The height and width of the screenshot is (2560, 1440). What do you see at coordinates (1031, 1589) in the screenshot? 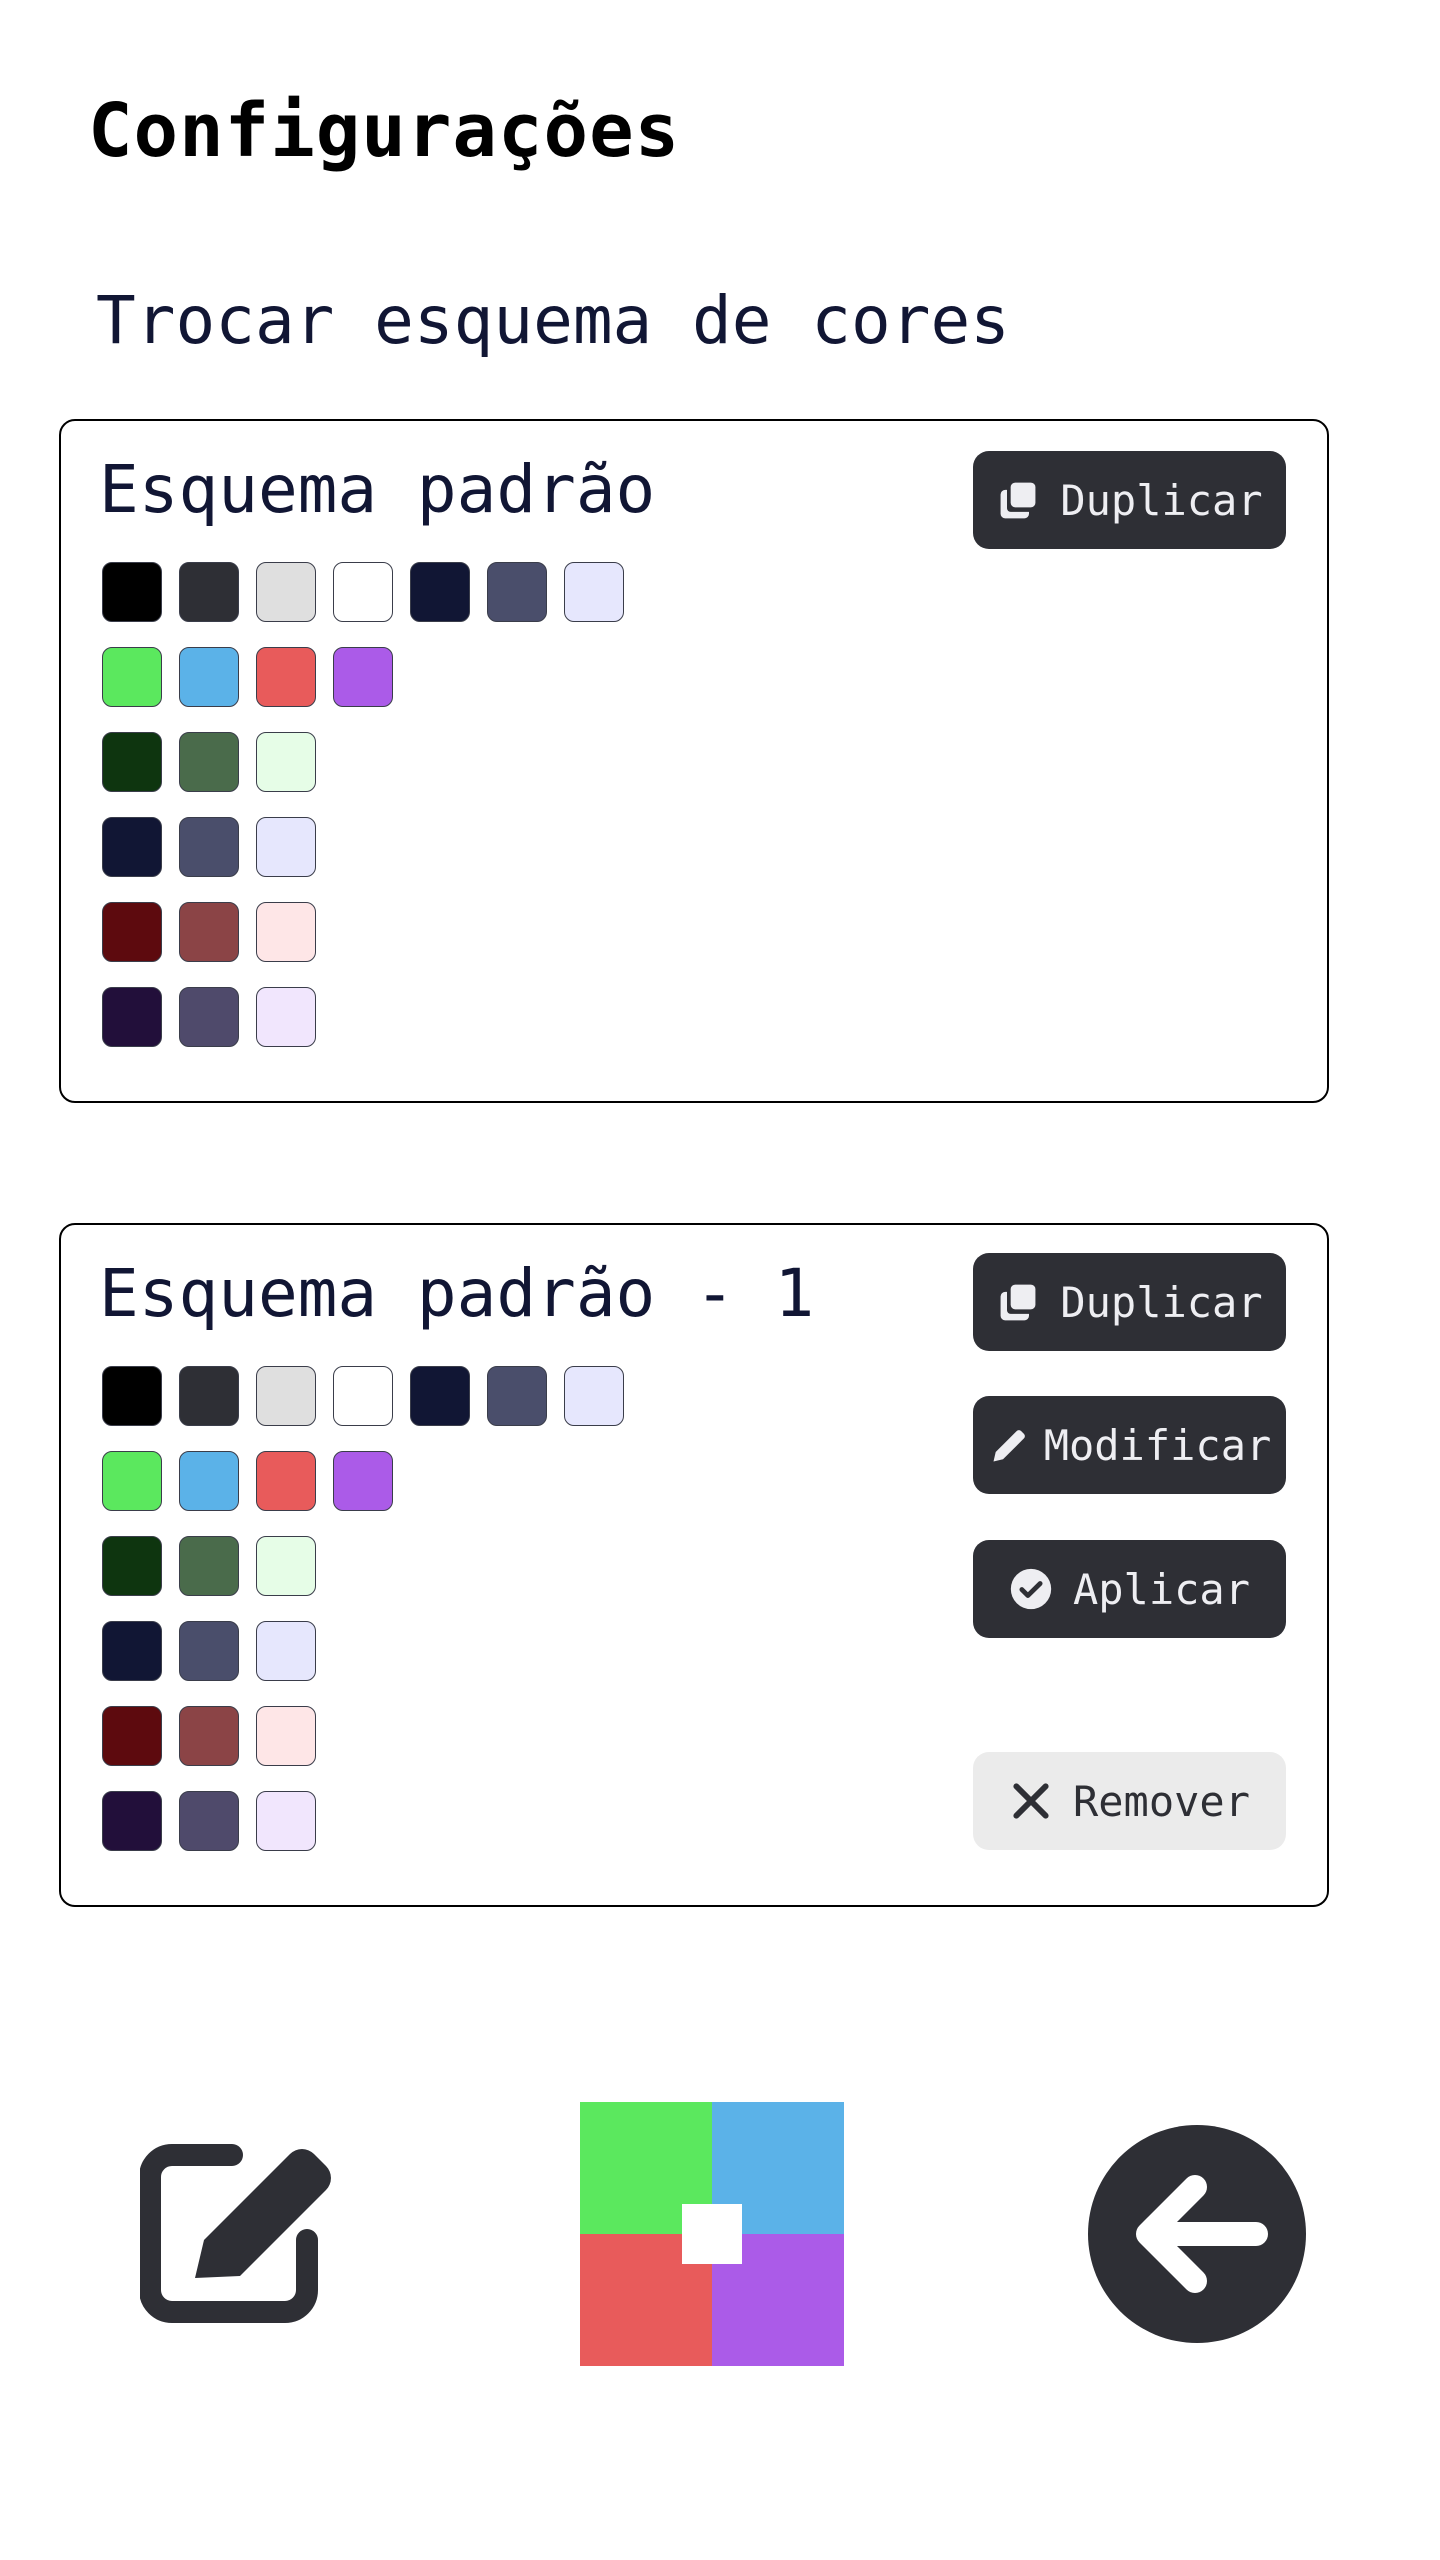
I see `check-circle-icon` at bounding box center [1031, 1589].